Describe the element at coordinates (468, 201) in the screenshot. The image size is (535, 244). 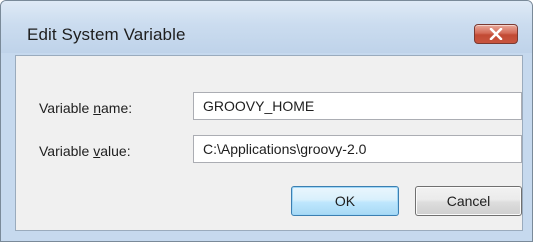
I see `cancel-button: Cancel` at that location.